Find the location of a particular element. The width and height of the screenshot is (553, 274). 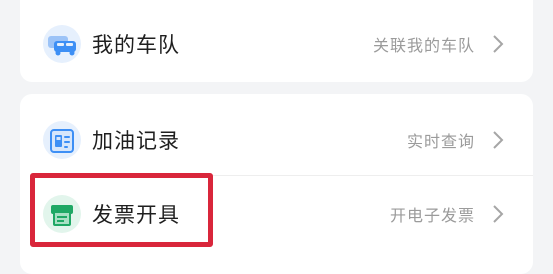

menu-item-fleet-hint: 关联我的车队 is located at coordinates (423, 45).